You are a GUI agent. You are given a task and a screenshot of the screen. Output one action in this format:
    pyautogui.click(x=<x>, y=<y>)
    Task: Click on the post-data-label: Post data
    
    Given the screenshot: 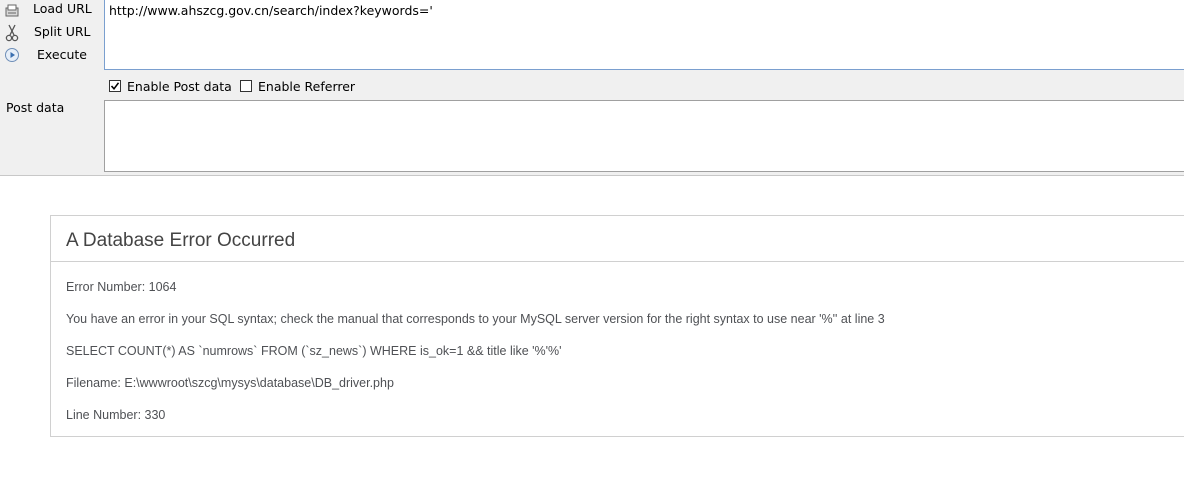 What is the action you would take?
    pyautogui.click(x=35, y=107)
    